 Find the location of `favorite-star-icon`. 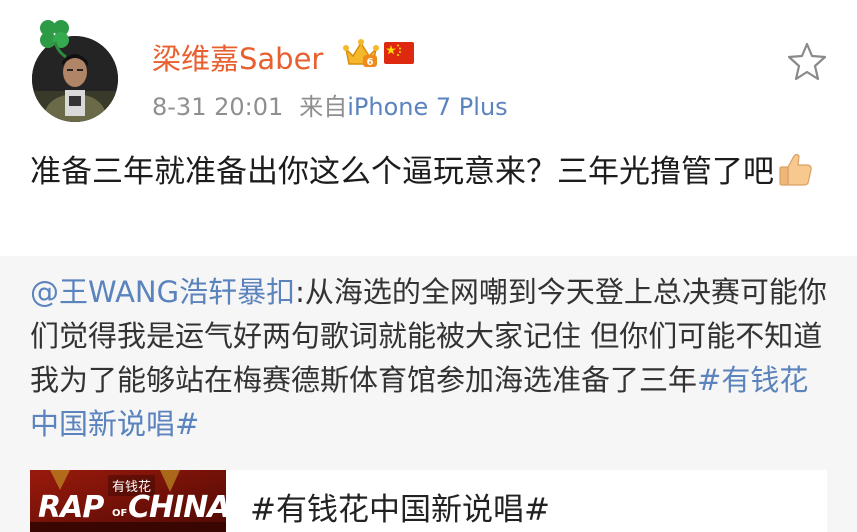

favorite-star-icon is located at coordinates (807, 61).